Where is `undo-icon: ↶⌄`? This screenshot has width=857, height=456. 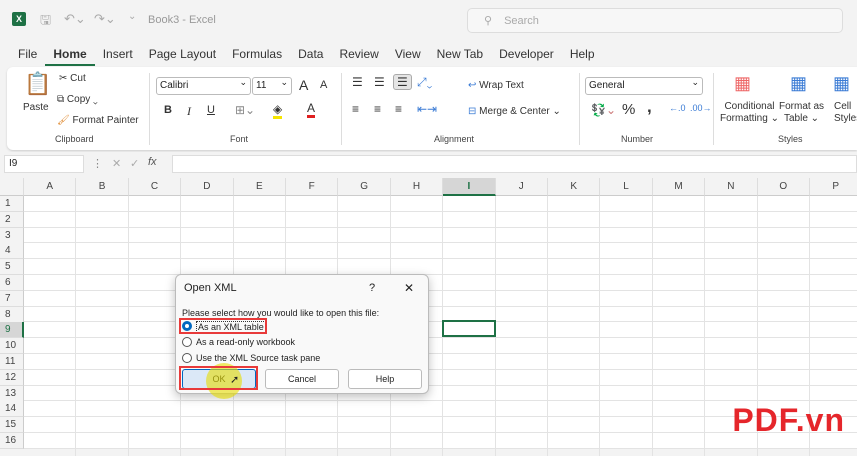 undo-icon: ↶⌄ is located at coordinates (75, 19).